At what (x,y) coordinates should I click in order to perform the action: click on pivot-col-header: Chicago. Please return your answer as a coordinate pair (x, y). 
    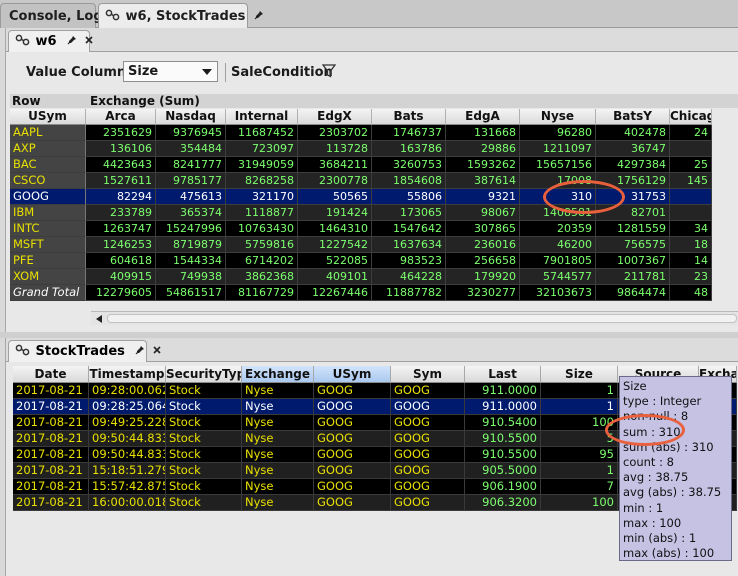
    Looking at the image, I should click on (691, 117).